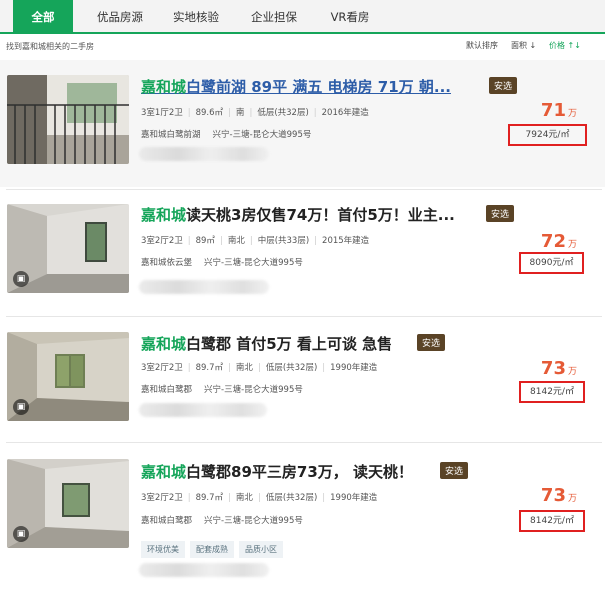 The height and width of the screenshot is (597, 605). I want to click on sort-default: 默认排序, so click(482, 45).